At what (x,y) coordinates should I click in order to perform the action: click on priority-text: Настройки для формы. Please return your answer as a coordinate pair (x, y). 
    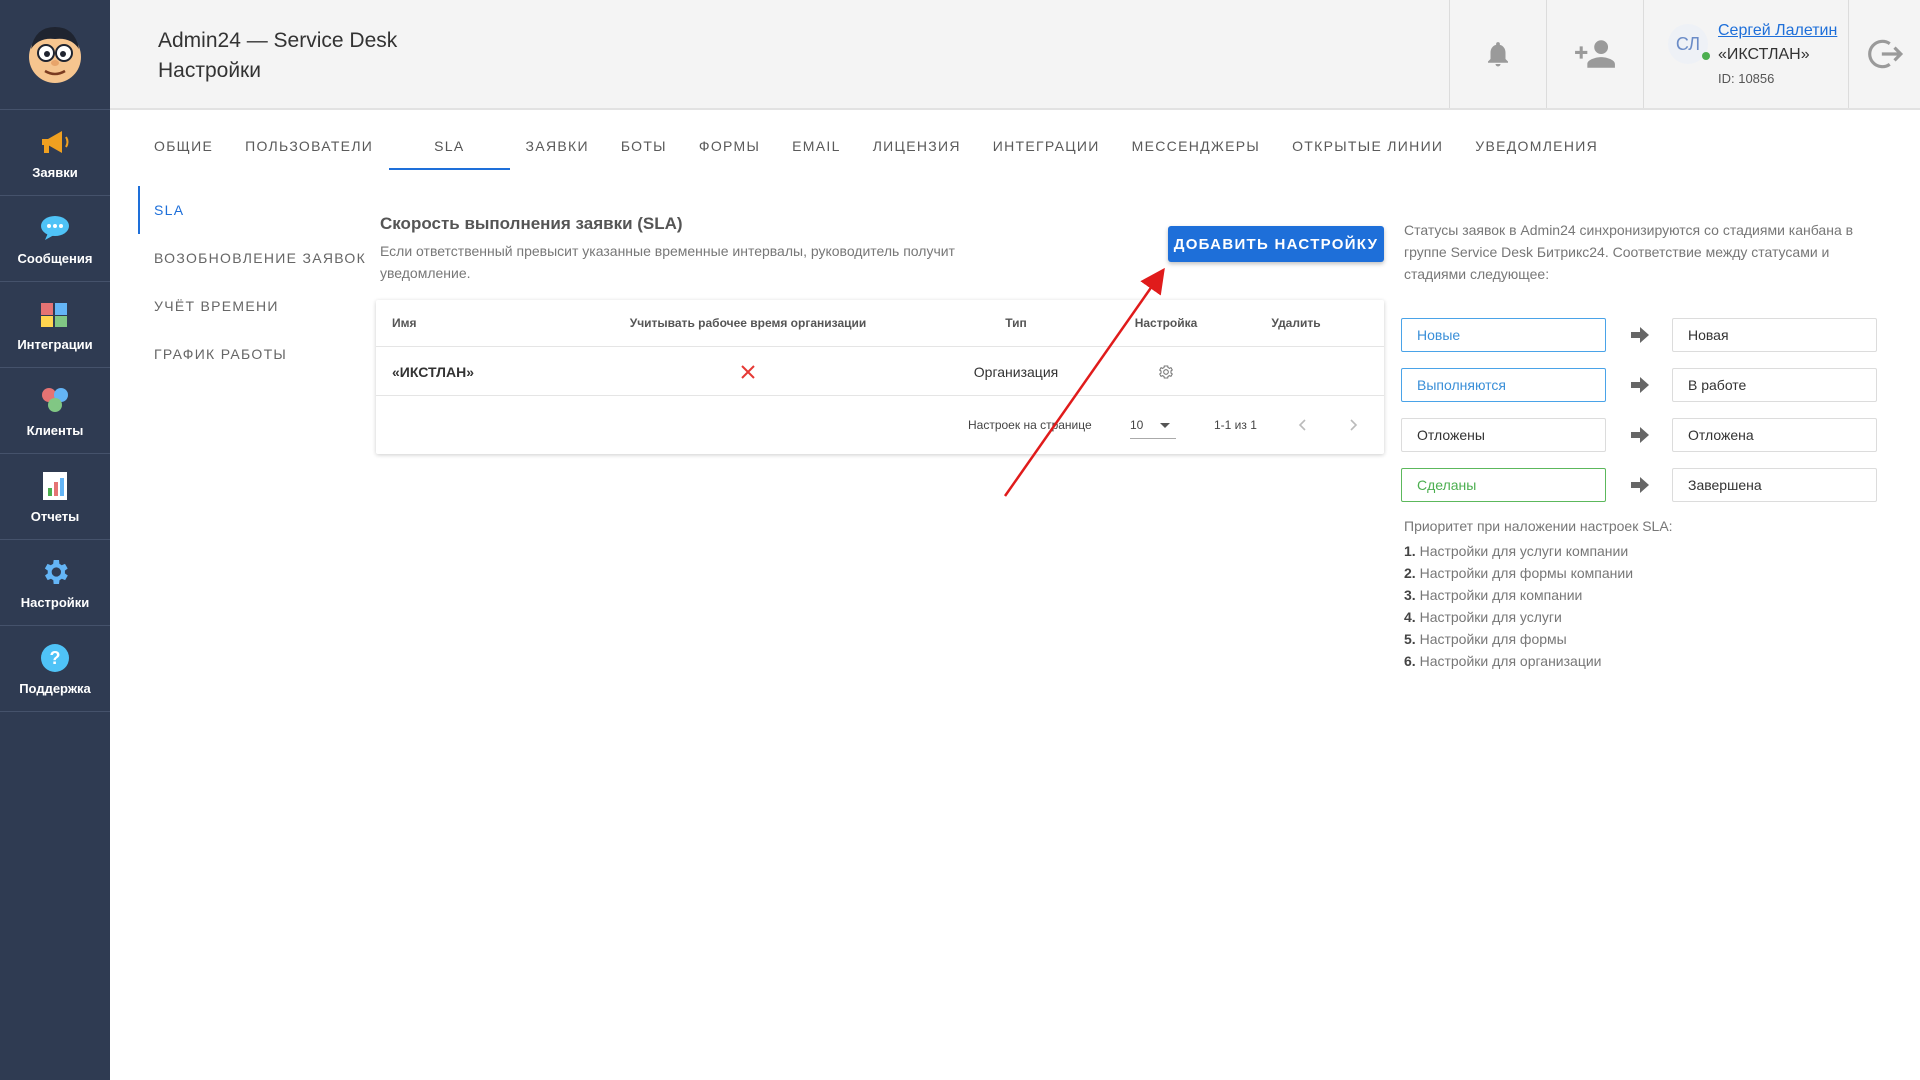
    Looking at the image, I should click on (1493, 639).